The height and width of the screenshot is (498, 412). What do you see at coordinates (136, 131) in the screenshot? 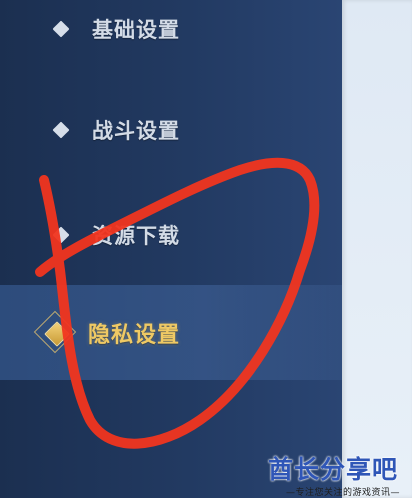
I see `menu-item-label: 战斗设置` at bounding box center [136, 131].